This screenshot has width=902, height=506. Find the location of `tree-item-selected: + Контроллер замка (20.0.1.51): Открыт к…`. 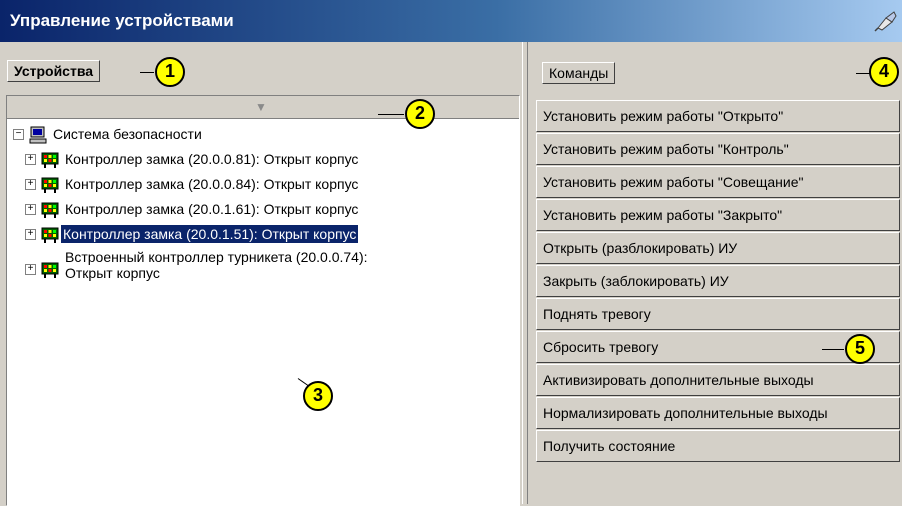

tree-item-selected: + Контроллер замка (20.0.1.51): Открыт к… is located at coordinates (263, 235).